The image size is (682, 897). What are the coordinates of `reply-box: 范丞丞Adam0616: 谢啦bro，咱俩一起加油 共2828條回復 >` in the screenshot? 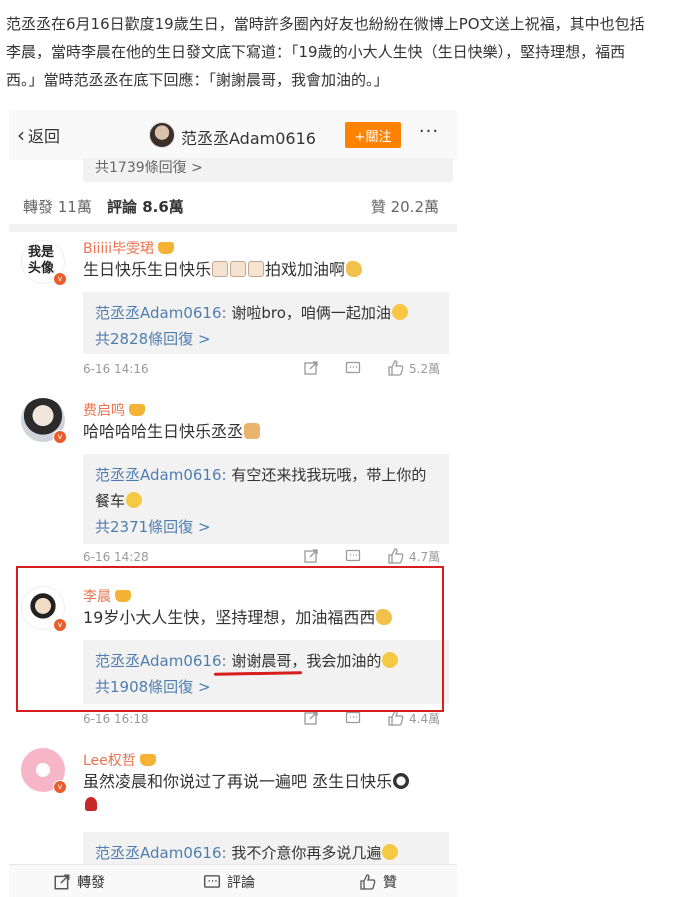 It's located at (266, 323).